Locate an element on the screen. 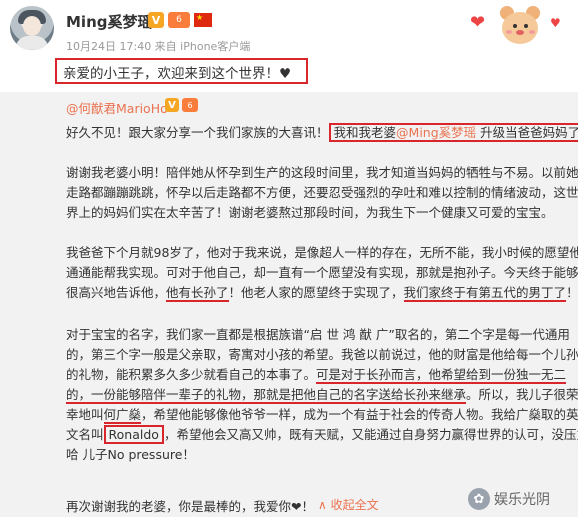 The width and height of the screenshot is (578, 517). heart-icon: ❤ is located at coordinates (478, 22).